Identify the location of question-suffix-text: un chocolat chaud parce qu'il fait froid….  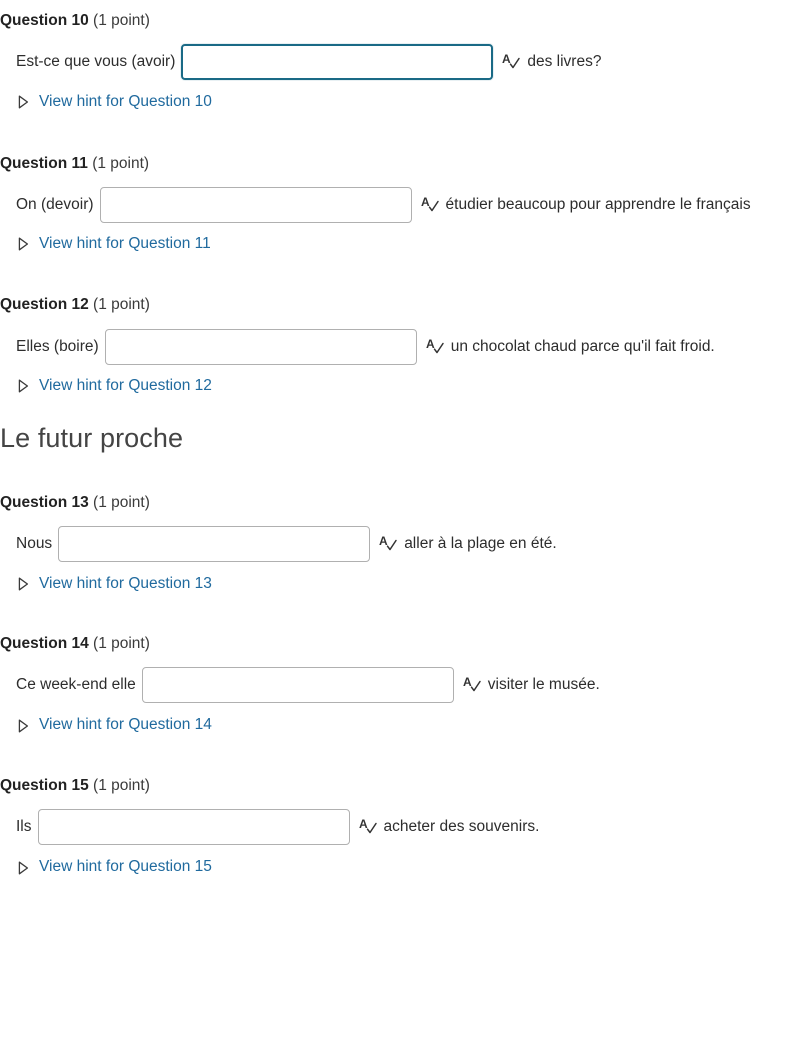
(582, 346).